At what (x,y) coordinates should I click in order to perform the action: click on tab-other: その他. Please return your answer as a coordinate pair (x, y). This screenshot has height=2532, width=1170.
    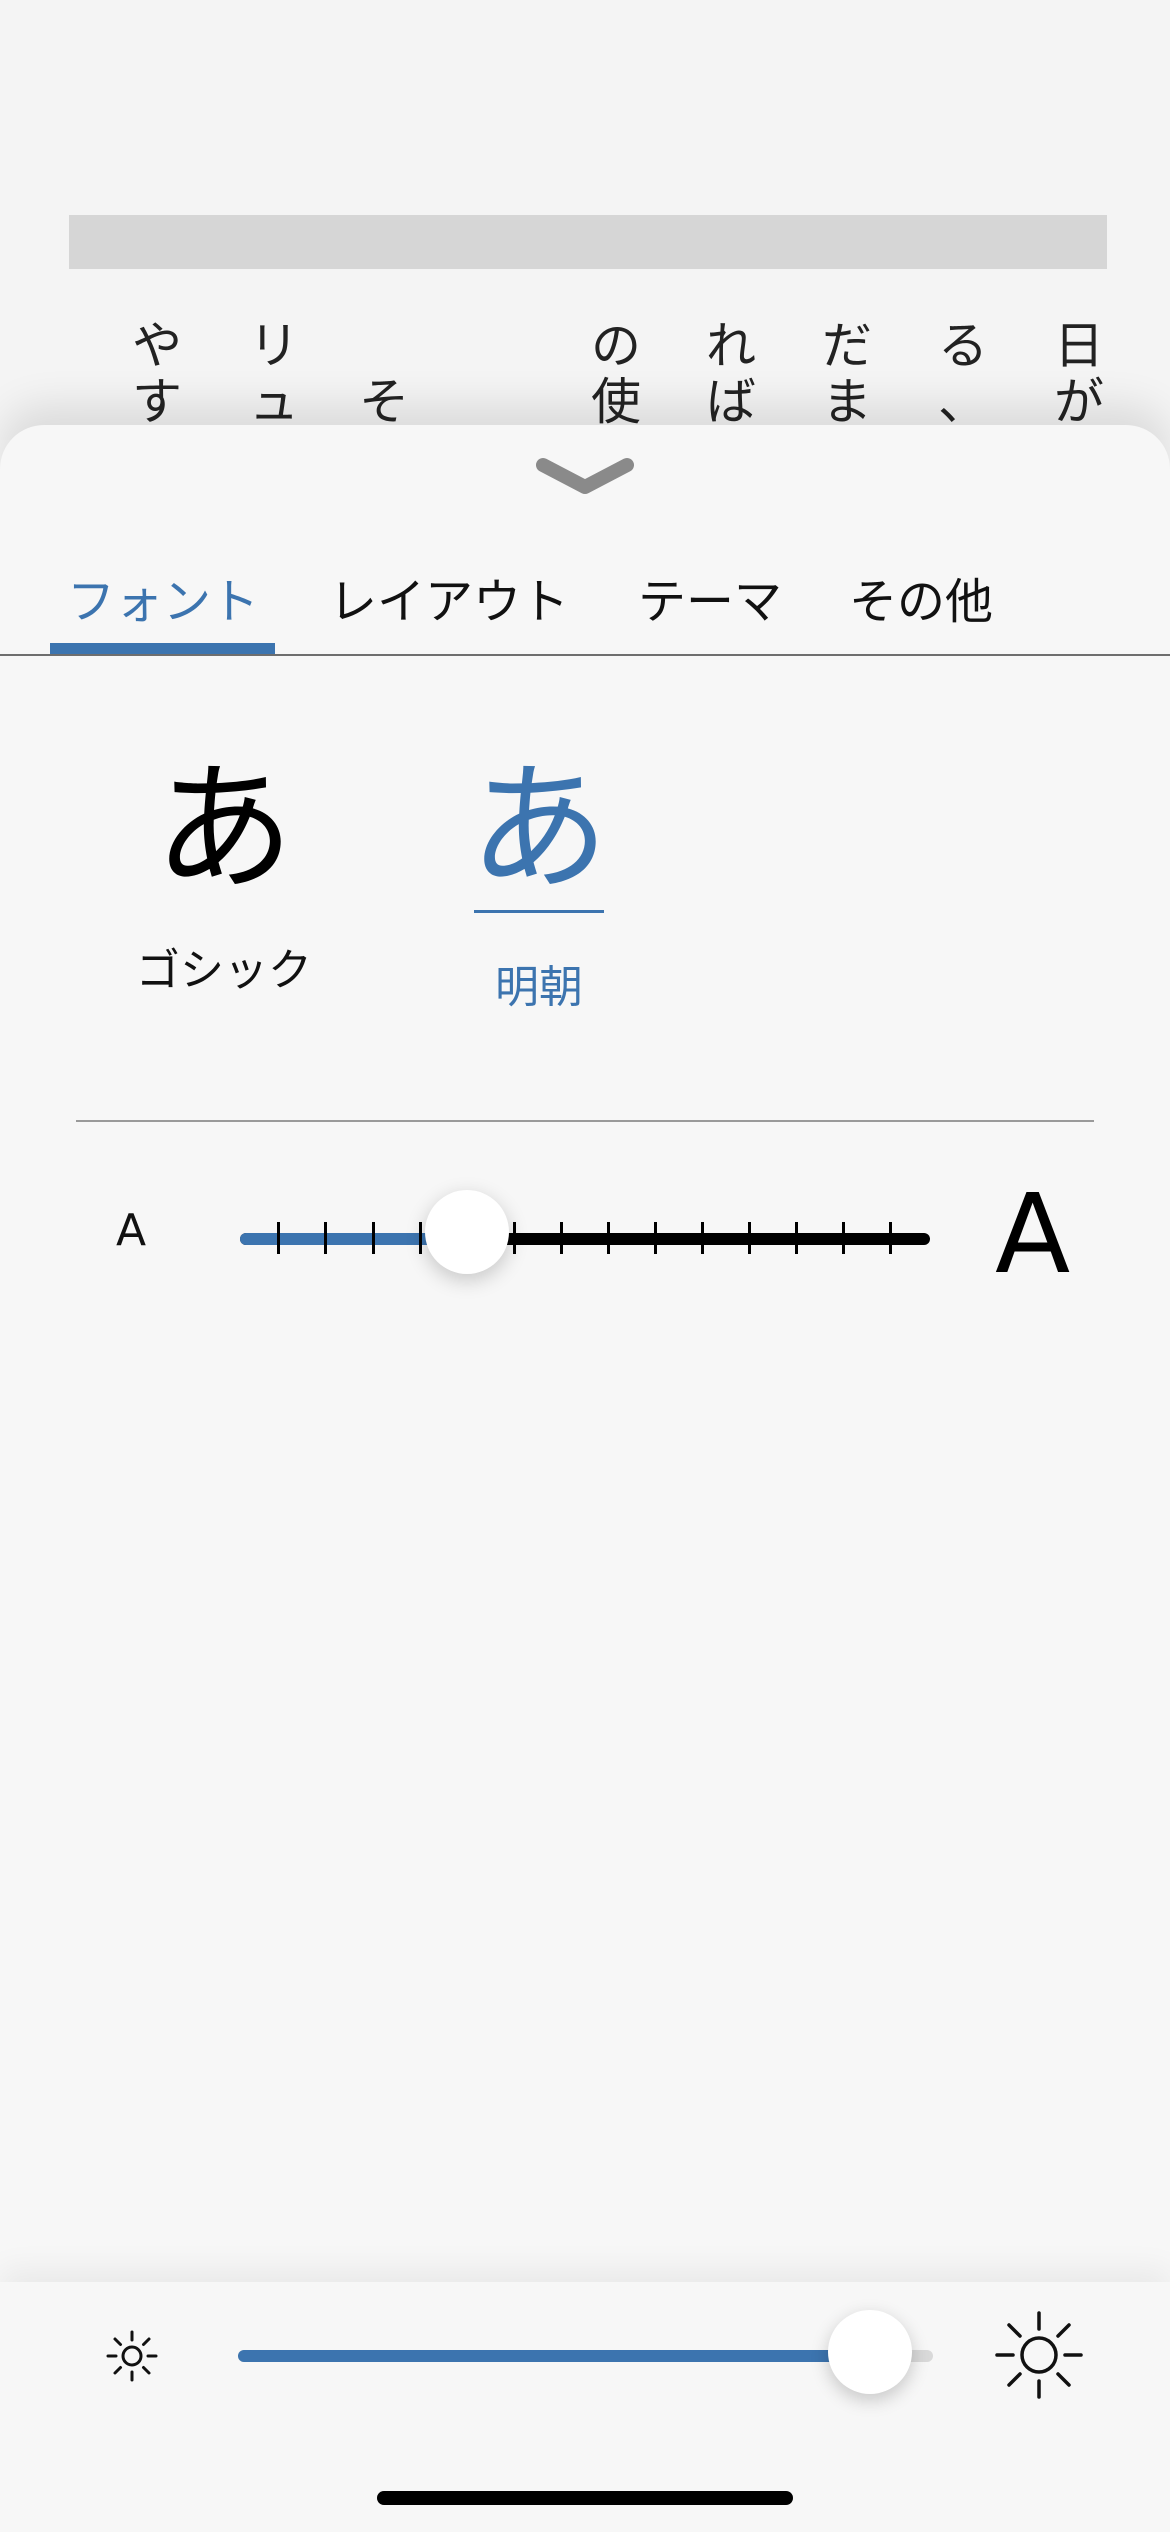
    Looking at the image, I should click on (921, 597).